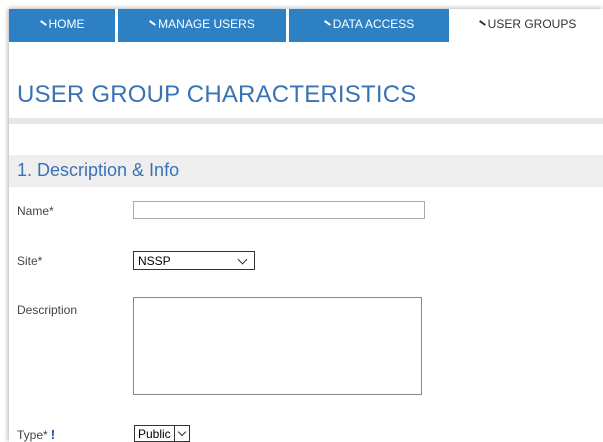  Describe the element at coordinates (306, 121) in the screenshot. I see `title-divider` at that location.